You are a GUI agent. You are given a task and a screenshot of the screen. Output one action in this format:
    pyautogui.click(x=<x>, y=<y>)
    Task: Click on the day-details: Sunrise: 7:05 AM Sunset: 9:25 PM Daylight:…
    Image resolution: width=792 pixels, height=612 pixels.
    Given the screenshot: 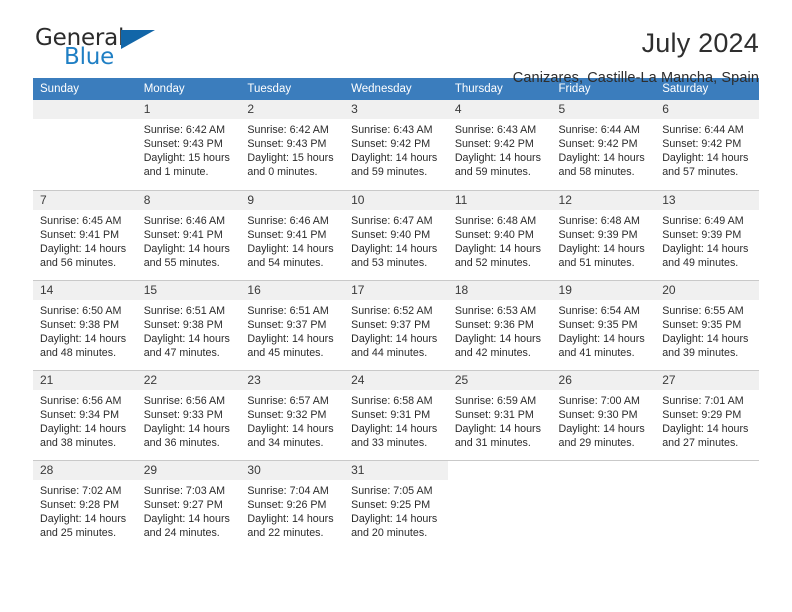 What is the action you would take?
    pyautogui.click(x=396, y=510)
    